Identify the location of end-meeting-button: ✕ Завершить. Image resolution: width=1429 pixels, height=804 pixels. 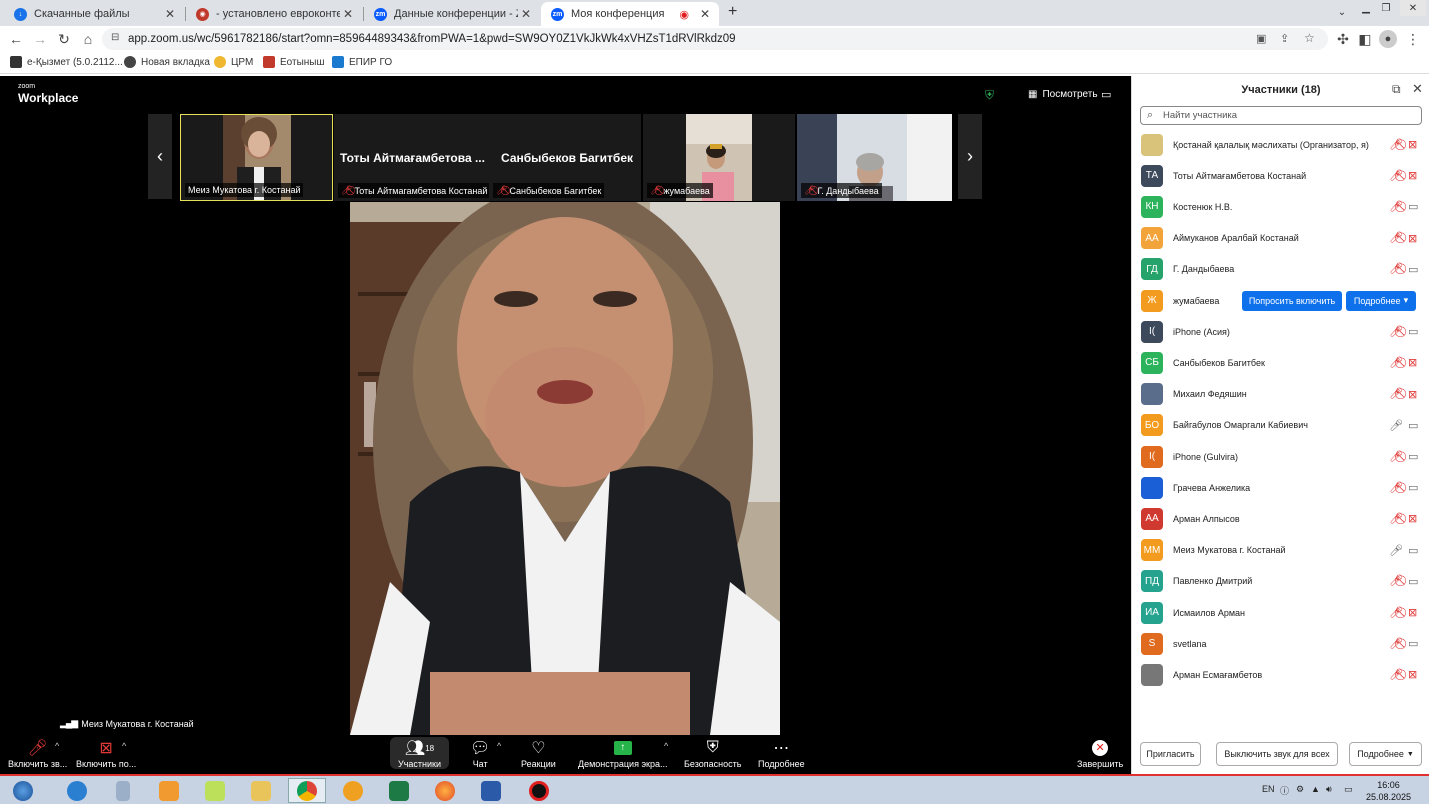
(1100, 753).